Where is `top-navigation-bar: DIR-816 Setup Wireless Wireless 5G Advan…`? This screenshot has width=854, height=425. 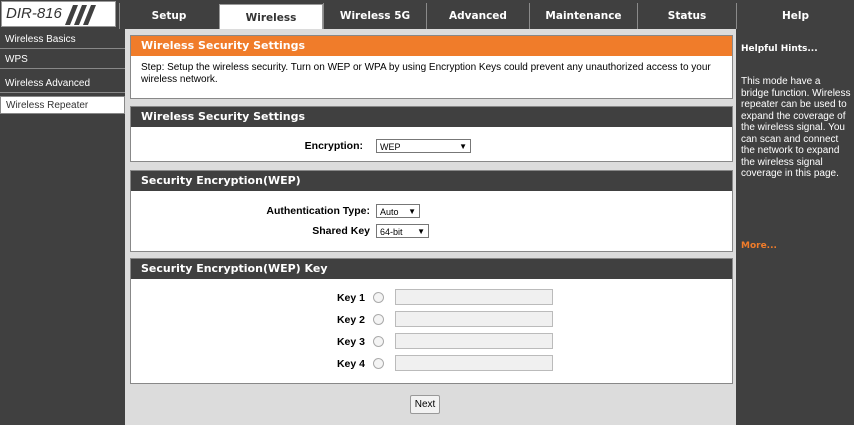 top-navigation-bar: DIR-816 Setup Wireless Wireless 5G Advan… is located at coordinates (427, 15).